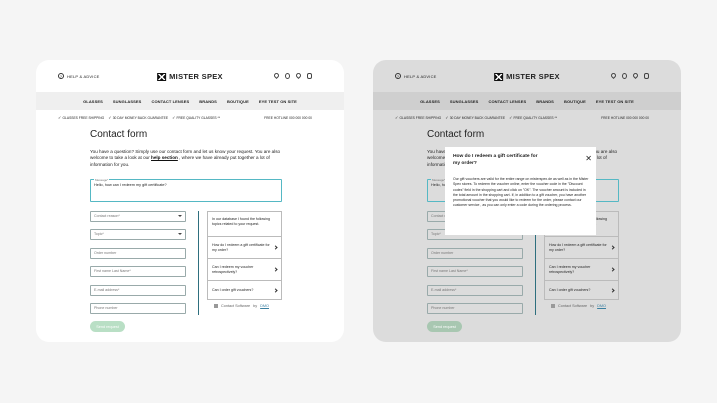 Image resolution: width=717 pixels, height=403 pixels. I want to click on divider, so click(199, 263).